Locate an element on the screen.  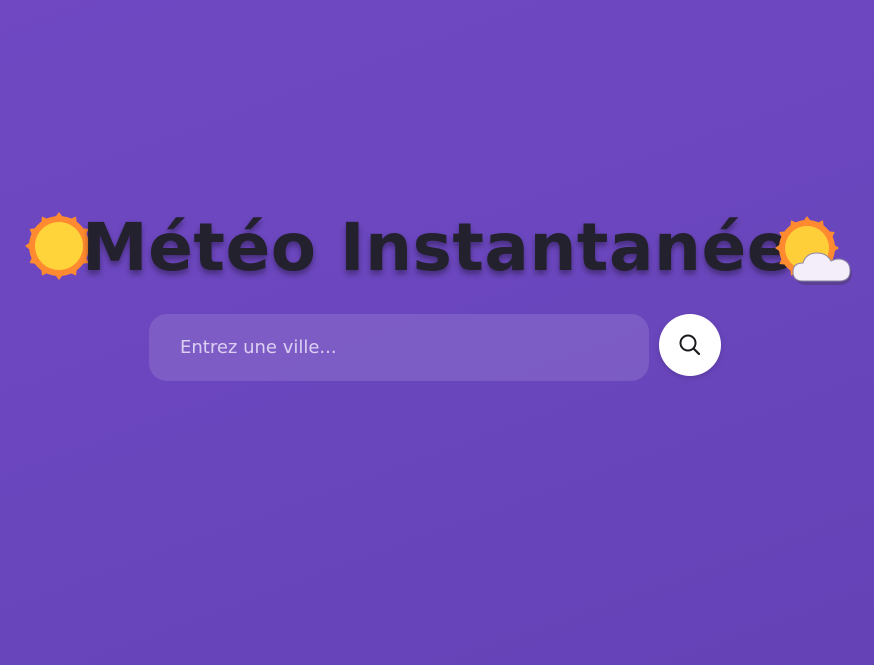
sun-behind-cloud-icon is located at coordinates (814, 251).